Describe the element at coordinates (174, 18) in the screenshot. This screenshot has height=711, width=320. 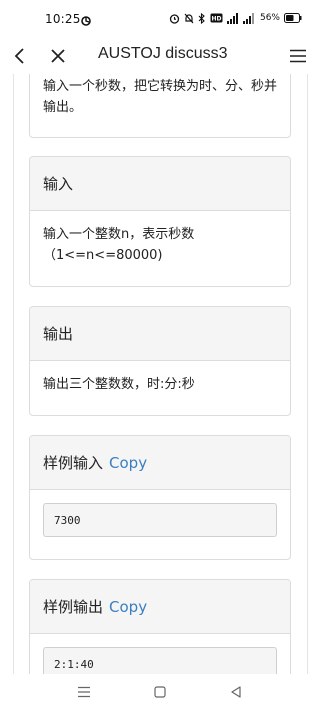
I see `alarm-icon` at that location.